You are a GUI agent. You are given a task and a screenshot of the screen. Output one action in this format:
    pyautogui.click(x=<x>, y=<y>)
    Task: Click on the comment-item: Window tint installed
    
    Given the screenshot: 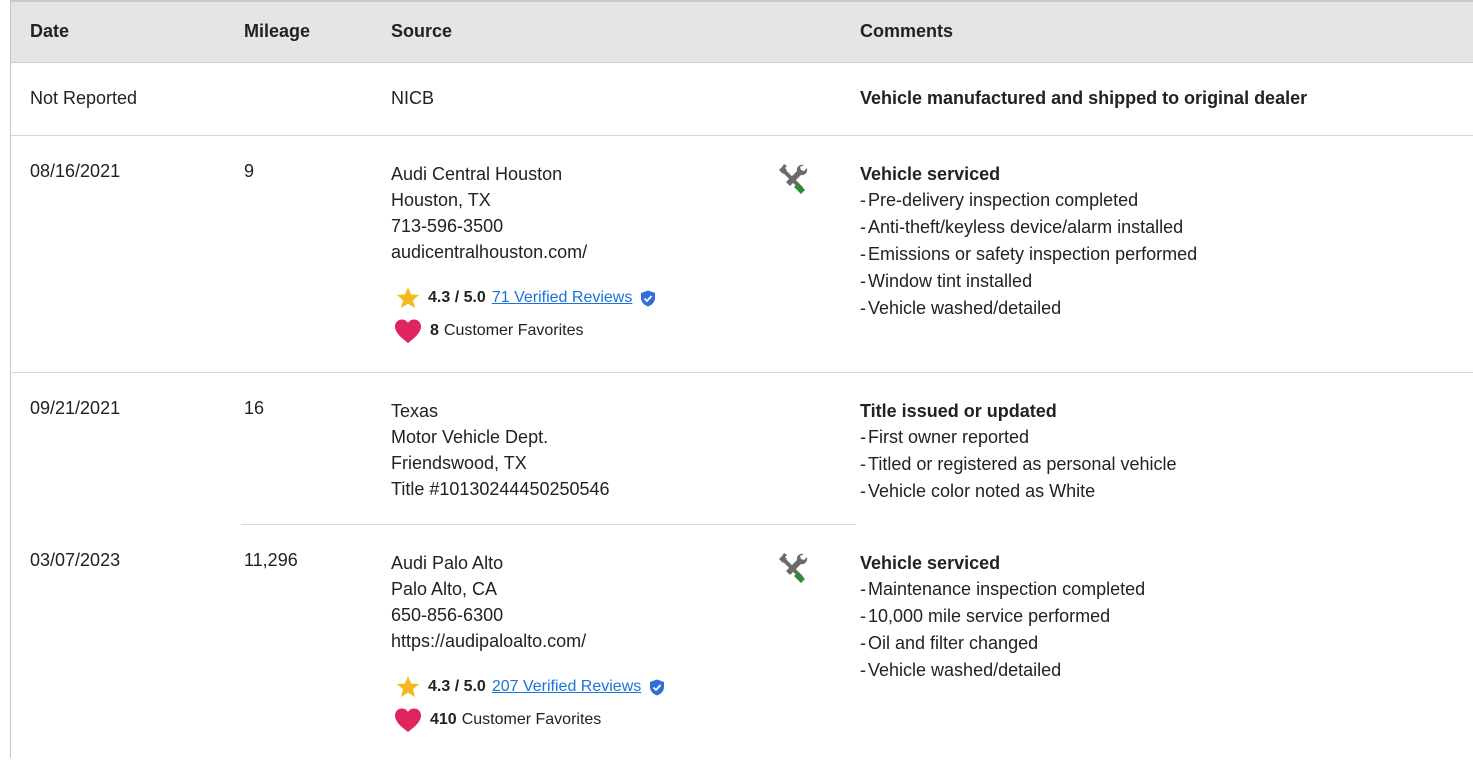 What is the action you would take?
    pyautogui.click(x=1028, y=281)
    